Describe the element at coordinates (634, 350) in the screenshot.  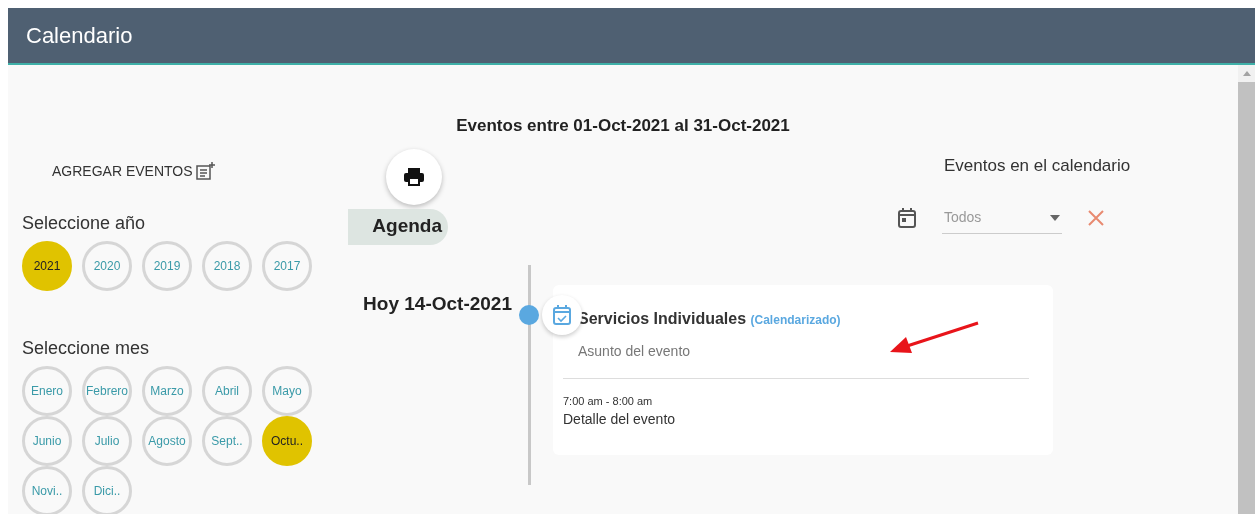
I see `event-subject: Asunto del evento` at that location.